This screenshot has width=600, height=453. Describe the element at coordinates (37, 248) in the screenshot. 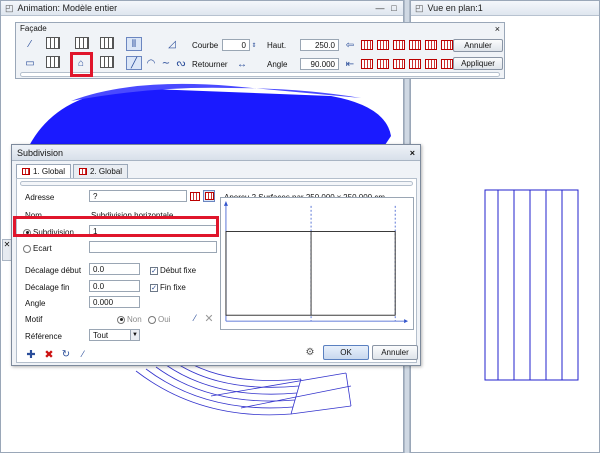

I see `ecart-radio: Ecart` at that location.